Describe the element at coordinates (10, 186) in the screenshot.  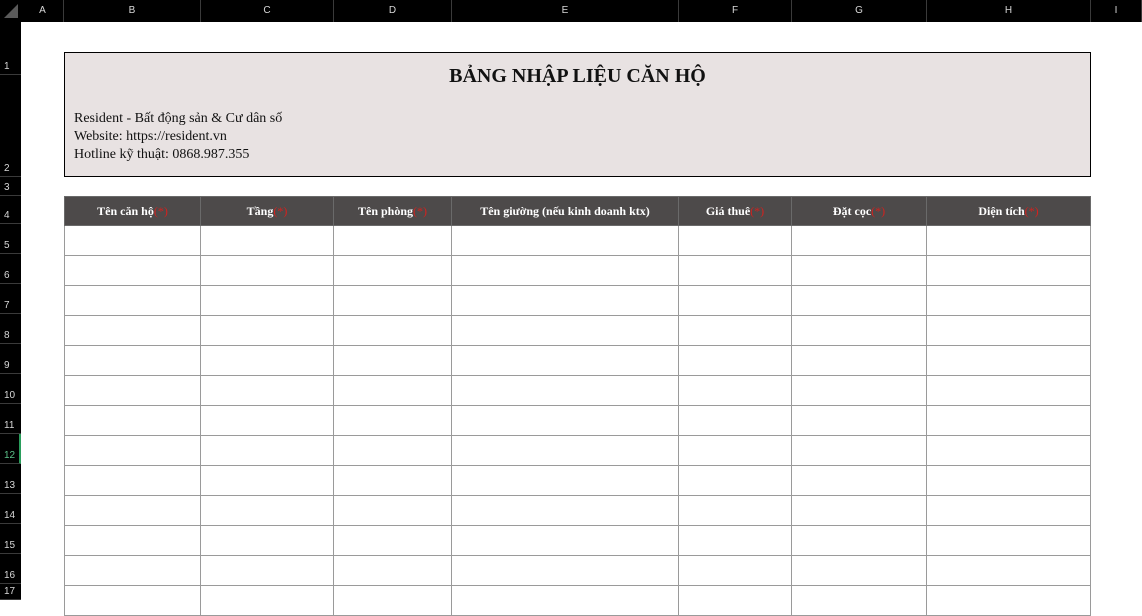
I see `row-header-3: 3` at that location.